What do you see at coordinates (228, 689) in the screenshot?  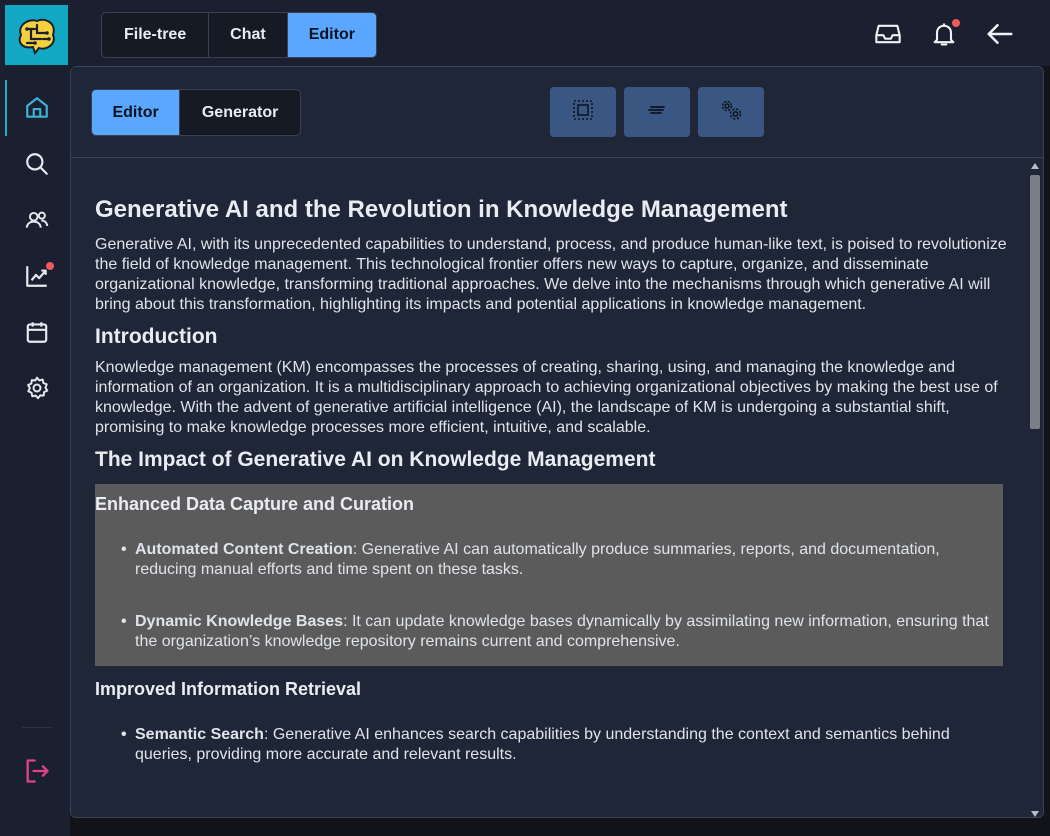 I see `subheading-information-retrieval: Improved Information Retrieval` at bounding box center [228, 689].